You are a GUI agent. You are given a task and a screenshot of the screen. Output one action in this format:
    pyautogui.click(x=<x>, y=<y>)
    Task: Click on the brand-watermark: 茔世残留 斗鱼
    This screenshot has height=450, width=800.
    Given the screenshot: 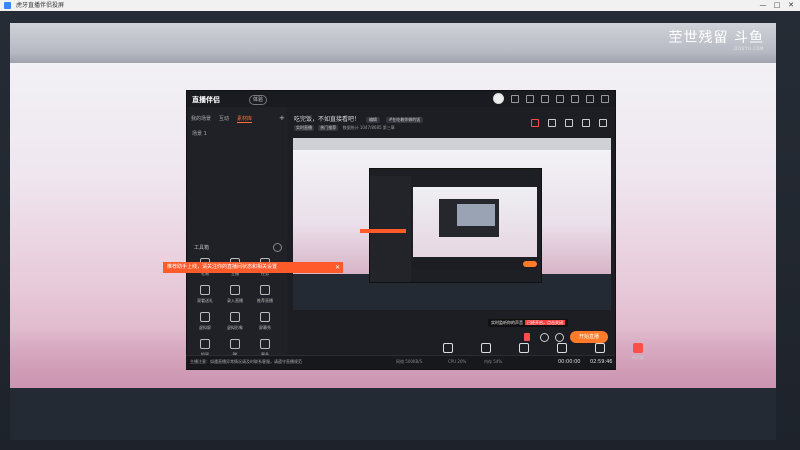 What is the action you would take?
    pyautogui.click(x=716, y=38)
    